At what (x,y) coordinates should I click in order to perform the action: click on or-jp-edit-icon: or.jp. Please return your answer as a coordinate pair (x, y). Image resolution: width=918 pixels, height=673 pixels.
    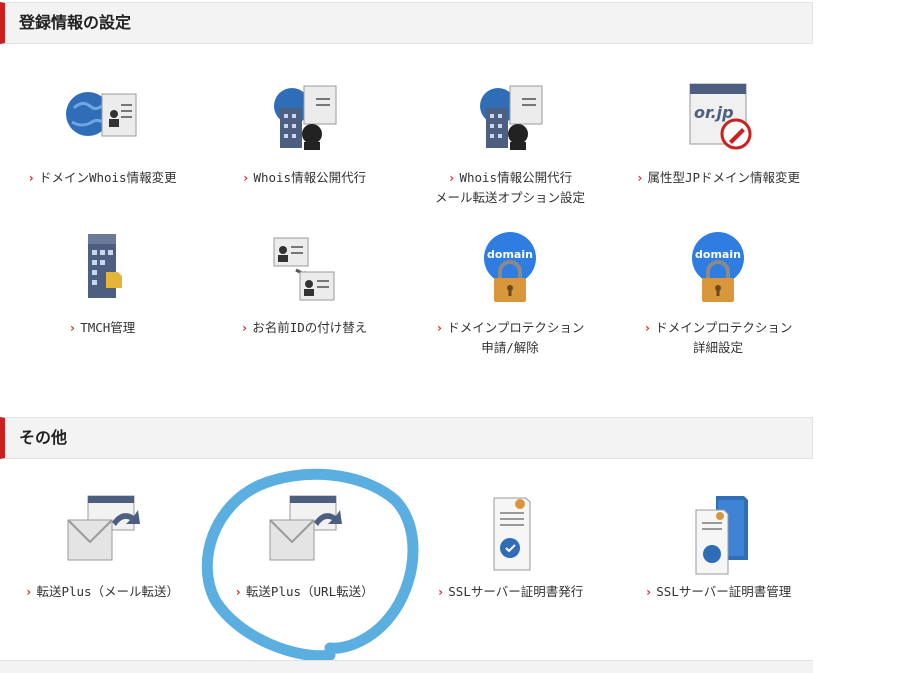
    Looking at the image, I should click on (720, 116).